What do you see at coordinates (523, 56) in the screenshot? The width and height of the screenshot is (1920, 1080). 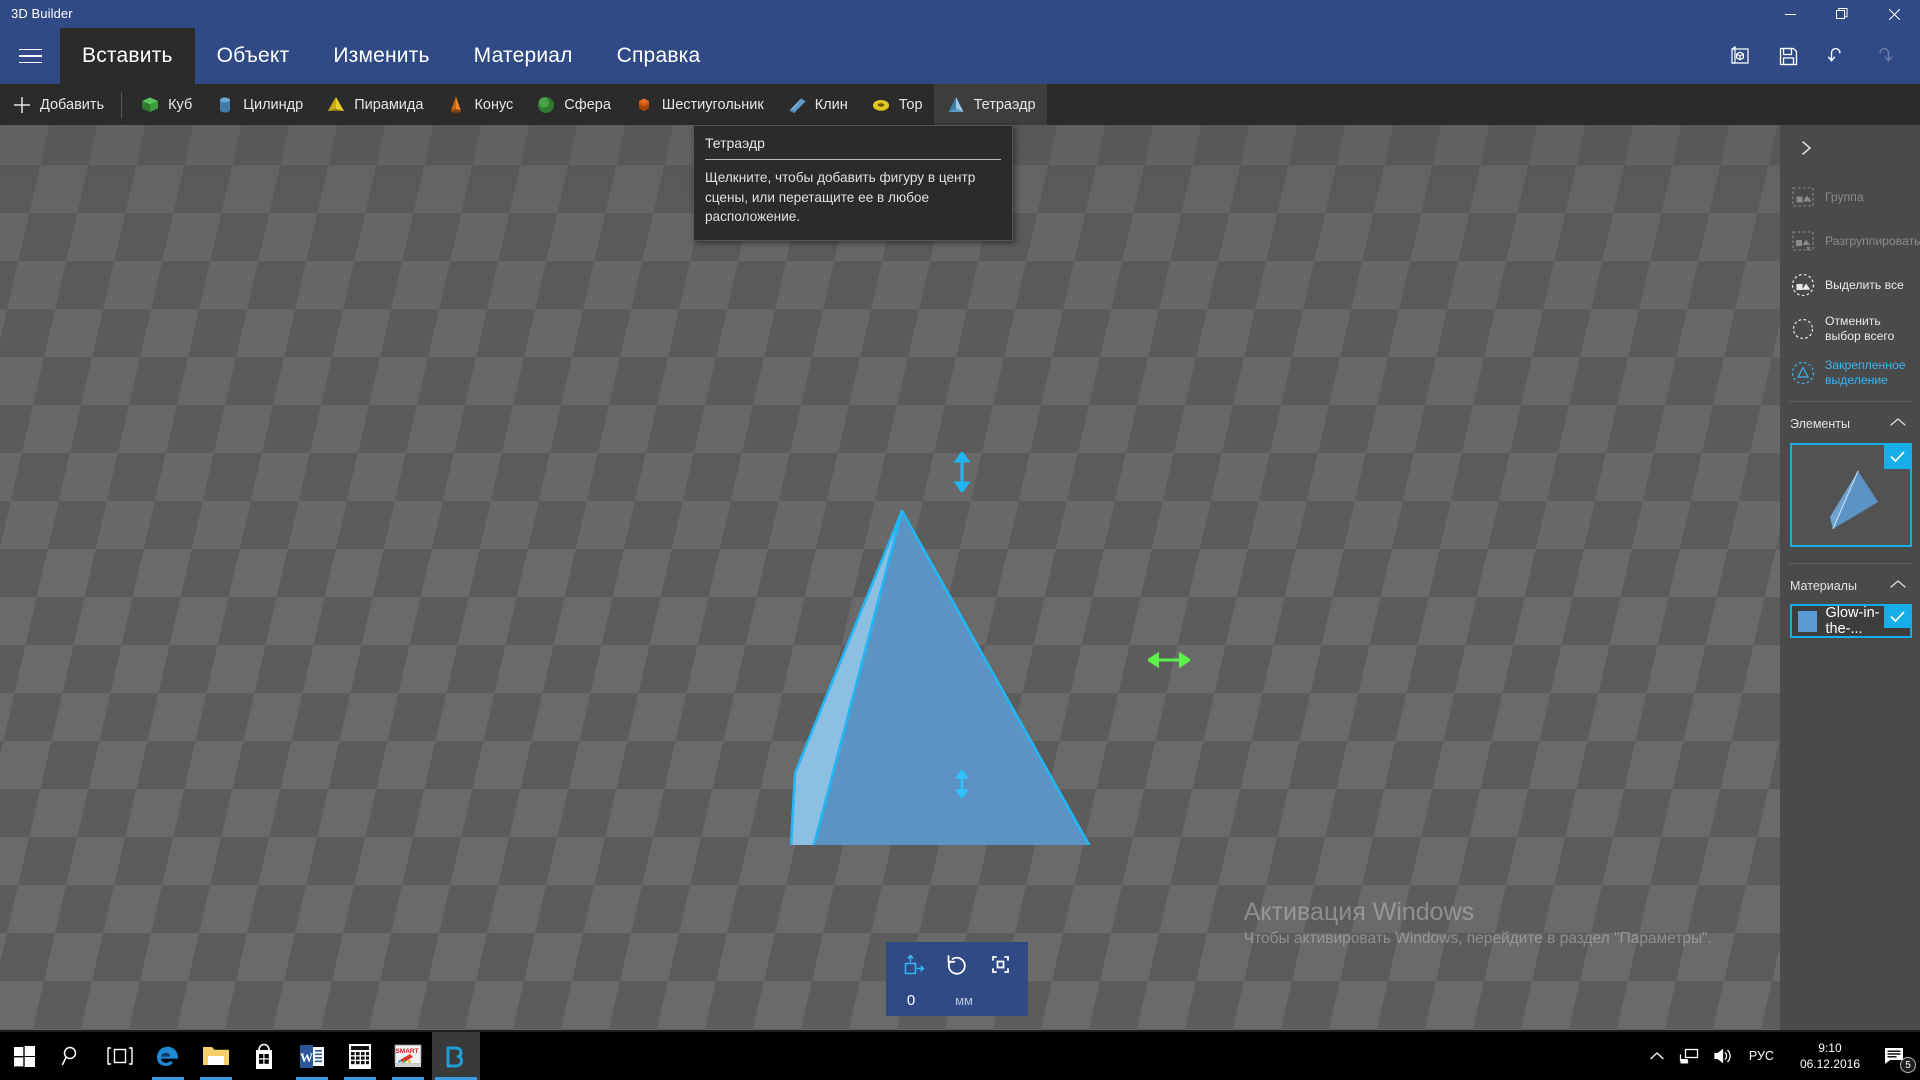 I see `tab-material: Материал` at bounding box center [523, 56].